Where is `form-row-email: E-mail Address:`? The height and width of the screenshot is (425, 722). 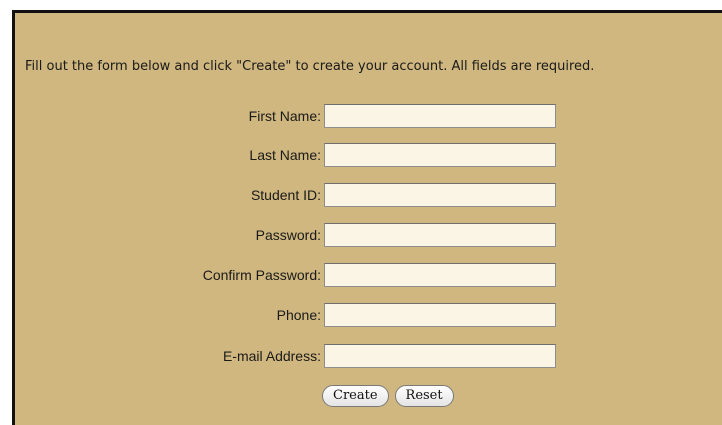 form-row-email: E-mail Address: is located at coordinates (365, 357).